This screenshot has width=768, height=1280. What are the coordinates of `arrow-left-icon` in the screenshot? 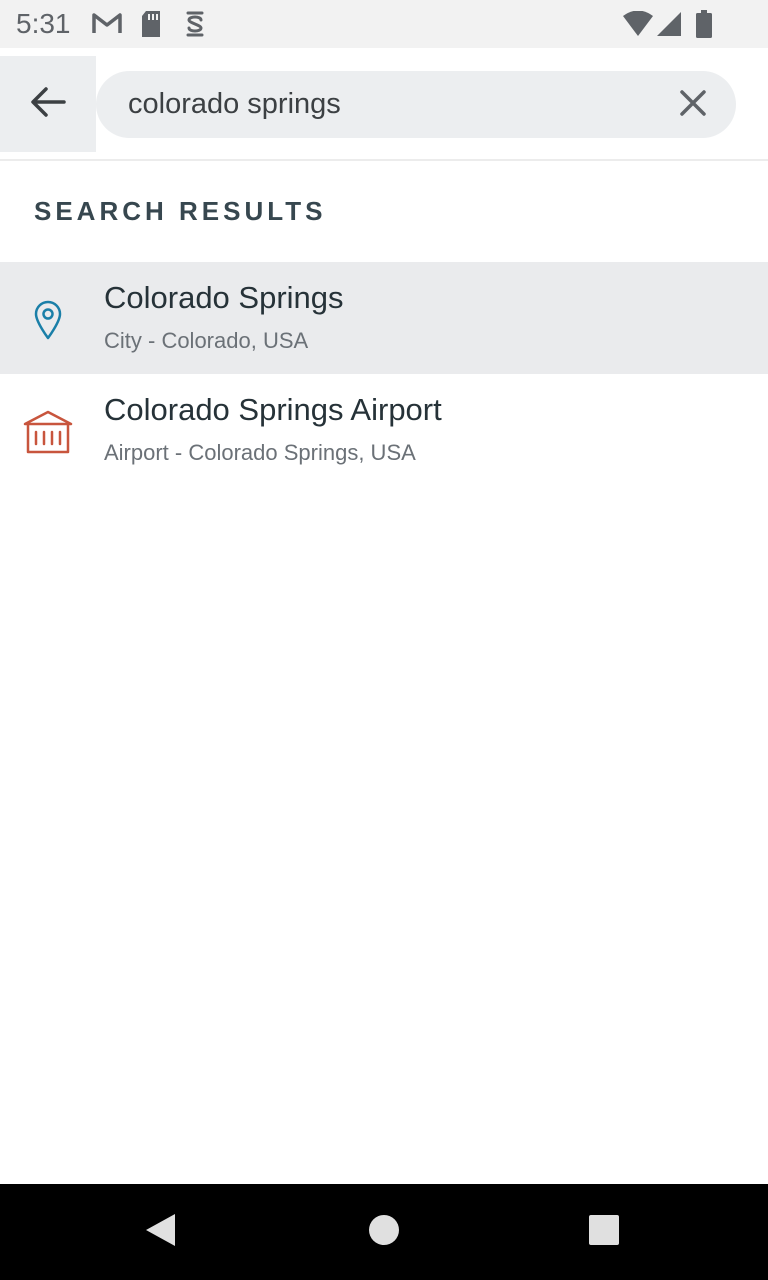 It's located at (48, 104).